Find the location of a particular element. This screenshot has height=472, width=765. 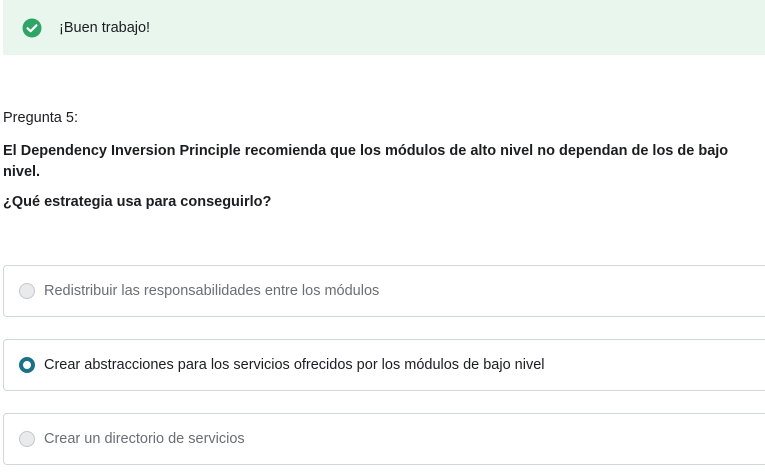

check-circle-icon is located at coordinates (32, 28).